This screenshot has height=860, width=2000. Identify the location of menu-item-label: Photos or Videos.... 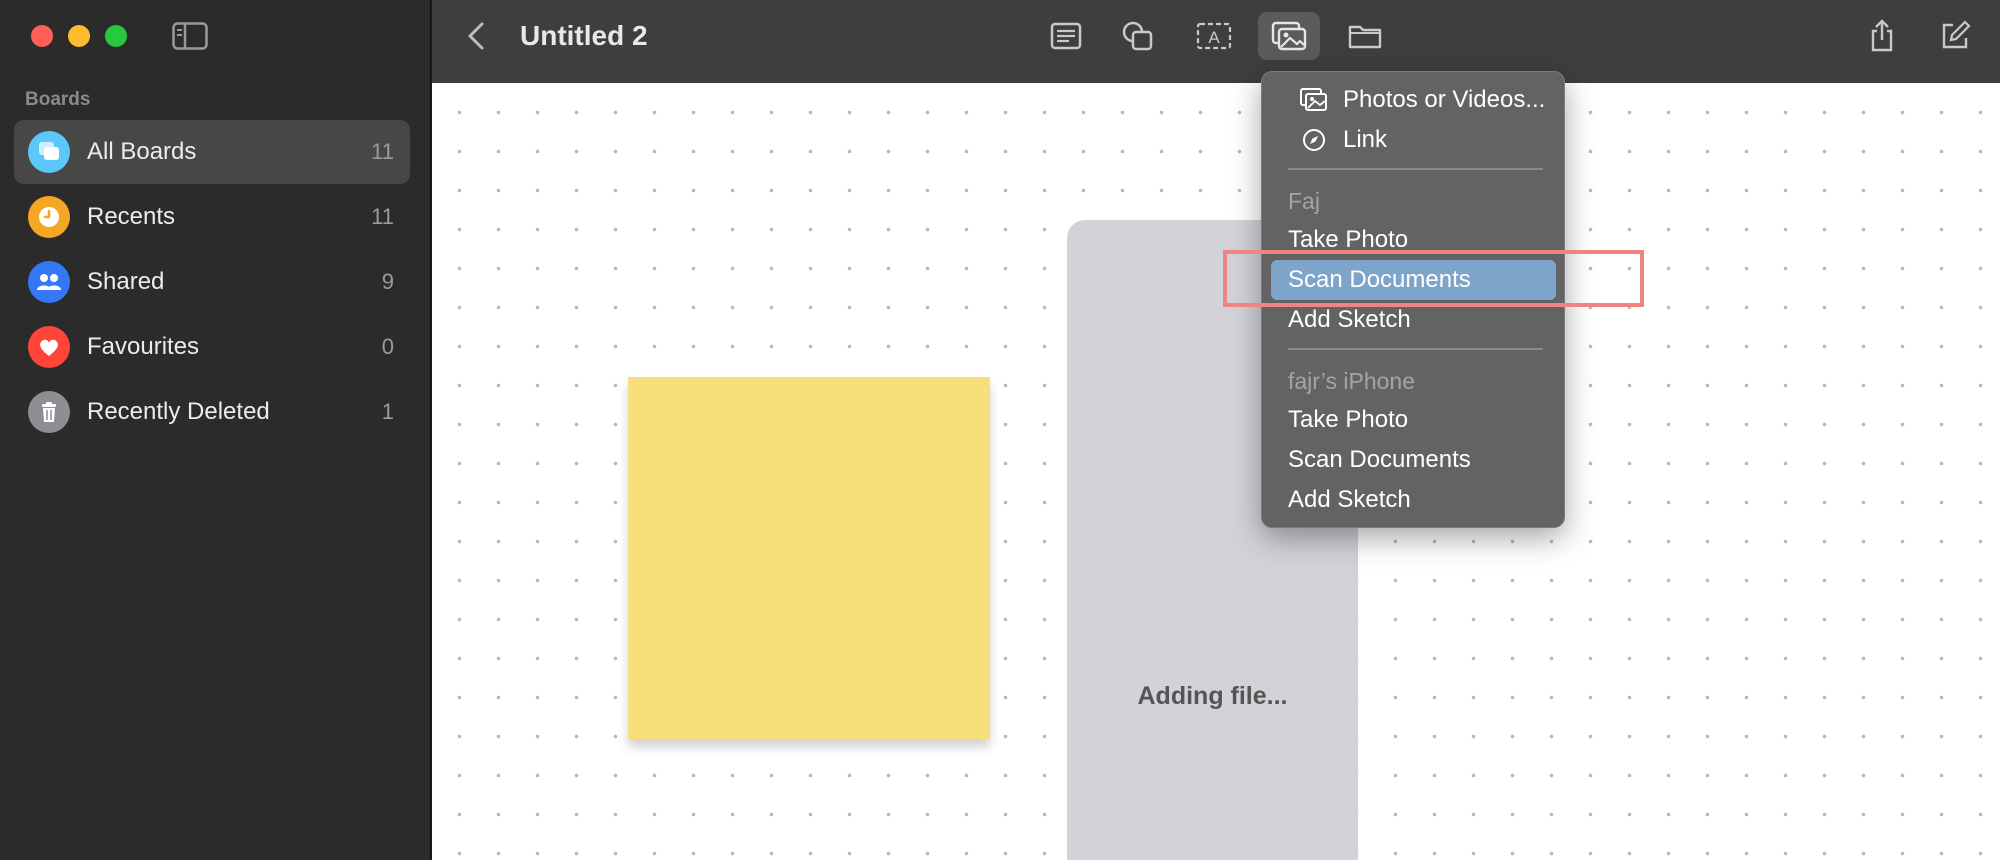
(1444, 99).